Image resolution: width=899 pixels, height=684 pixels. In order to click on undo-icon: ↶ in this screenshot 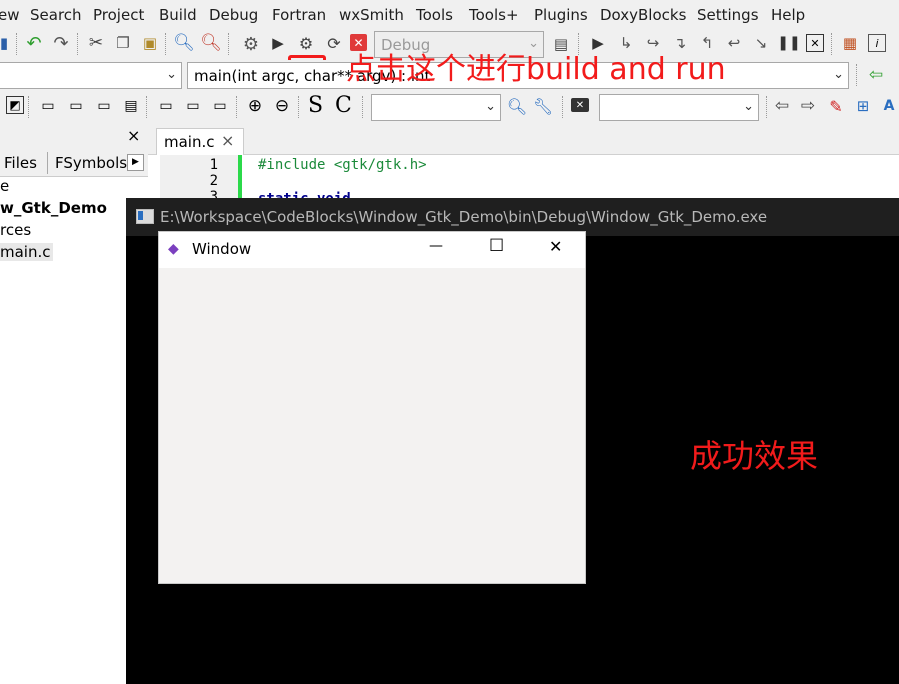, I will do `click(34, 43)`.